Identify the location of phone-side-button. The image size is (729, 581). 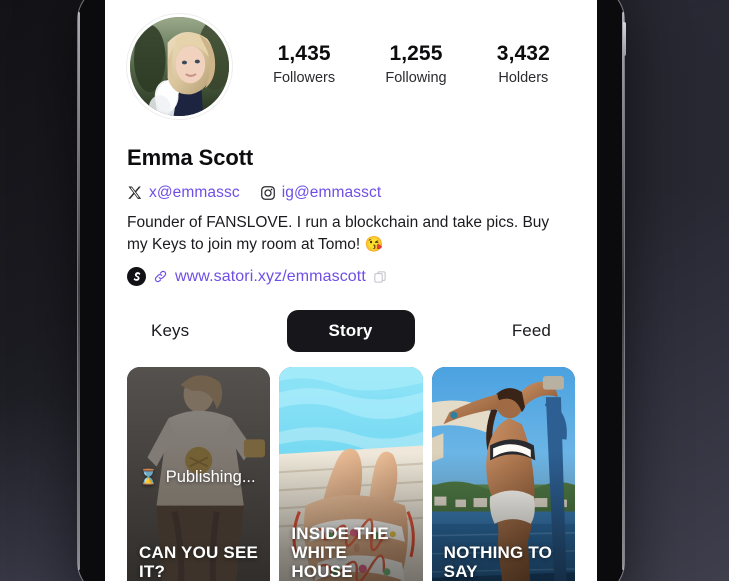
(624, 39).